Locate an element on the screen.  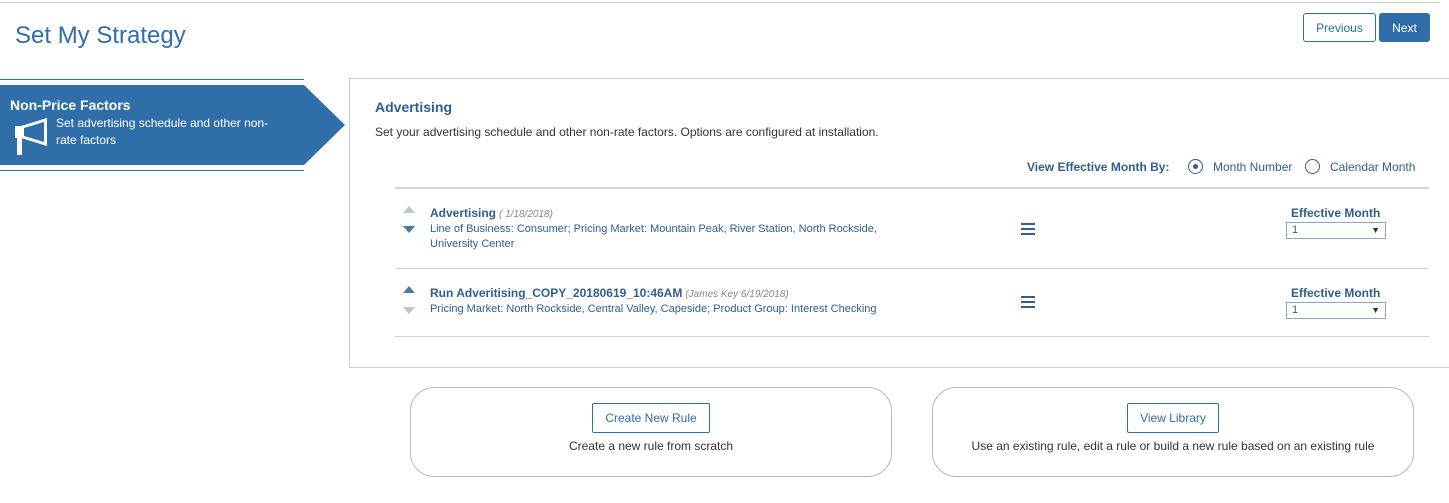
rule-meta: (James Key 6/19/2018) is located at coordinates (737, 294).